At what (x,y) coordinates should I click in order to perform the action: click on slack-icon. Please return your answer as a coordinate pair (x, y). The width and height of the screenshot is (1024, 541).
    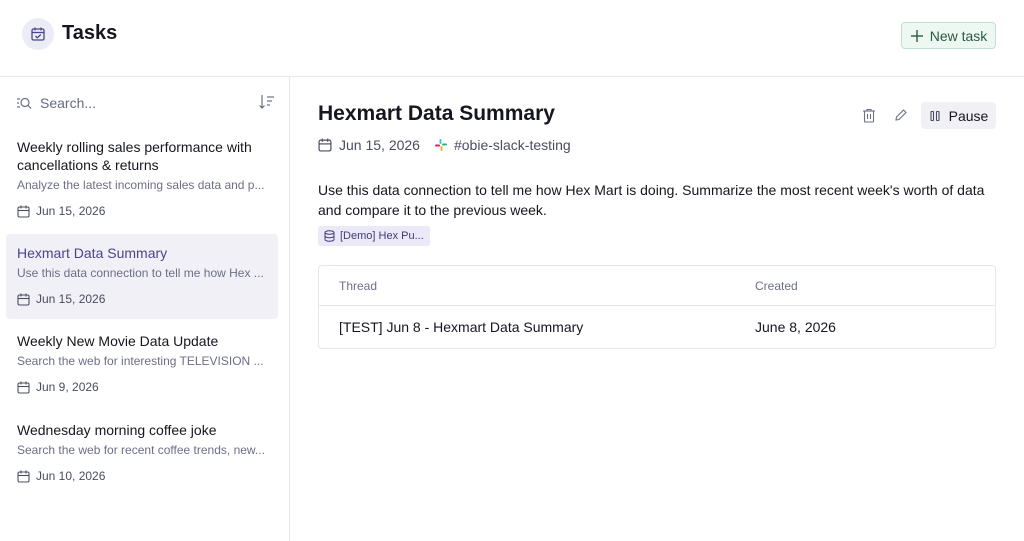
    Looking at the image, I should click on (440, 145).